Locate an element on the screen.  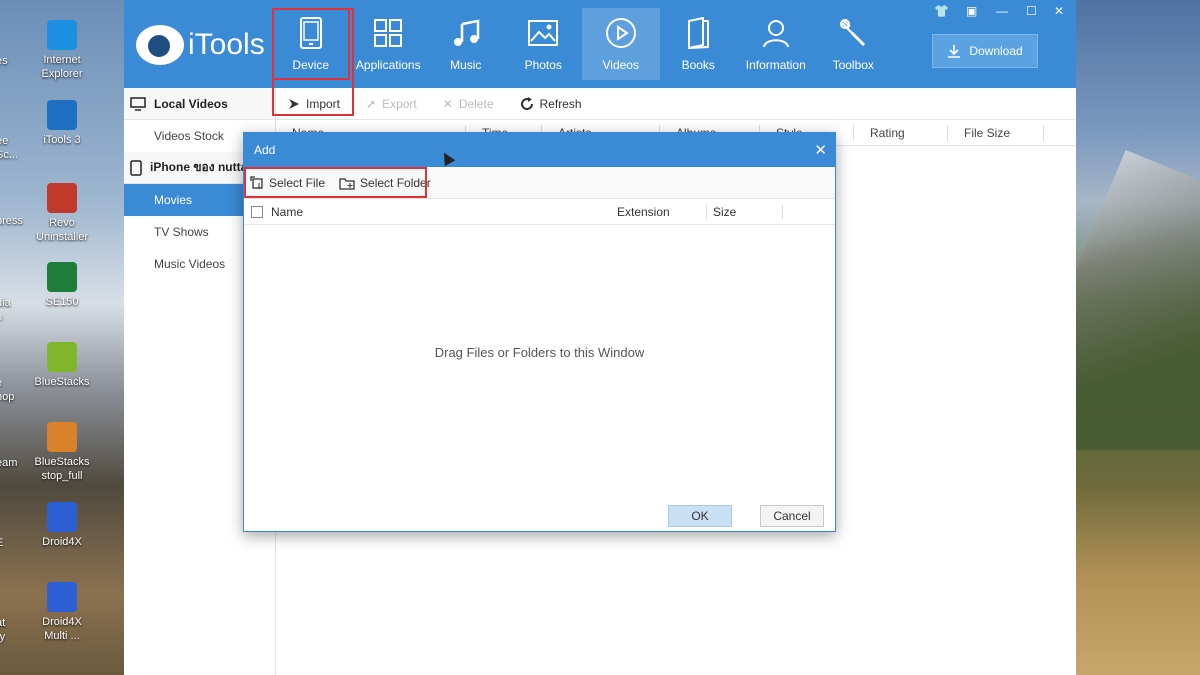
skin-icon: 👕 is located at coordinates (941, 11).